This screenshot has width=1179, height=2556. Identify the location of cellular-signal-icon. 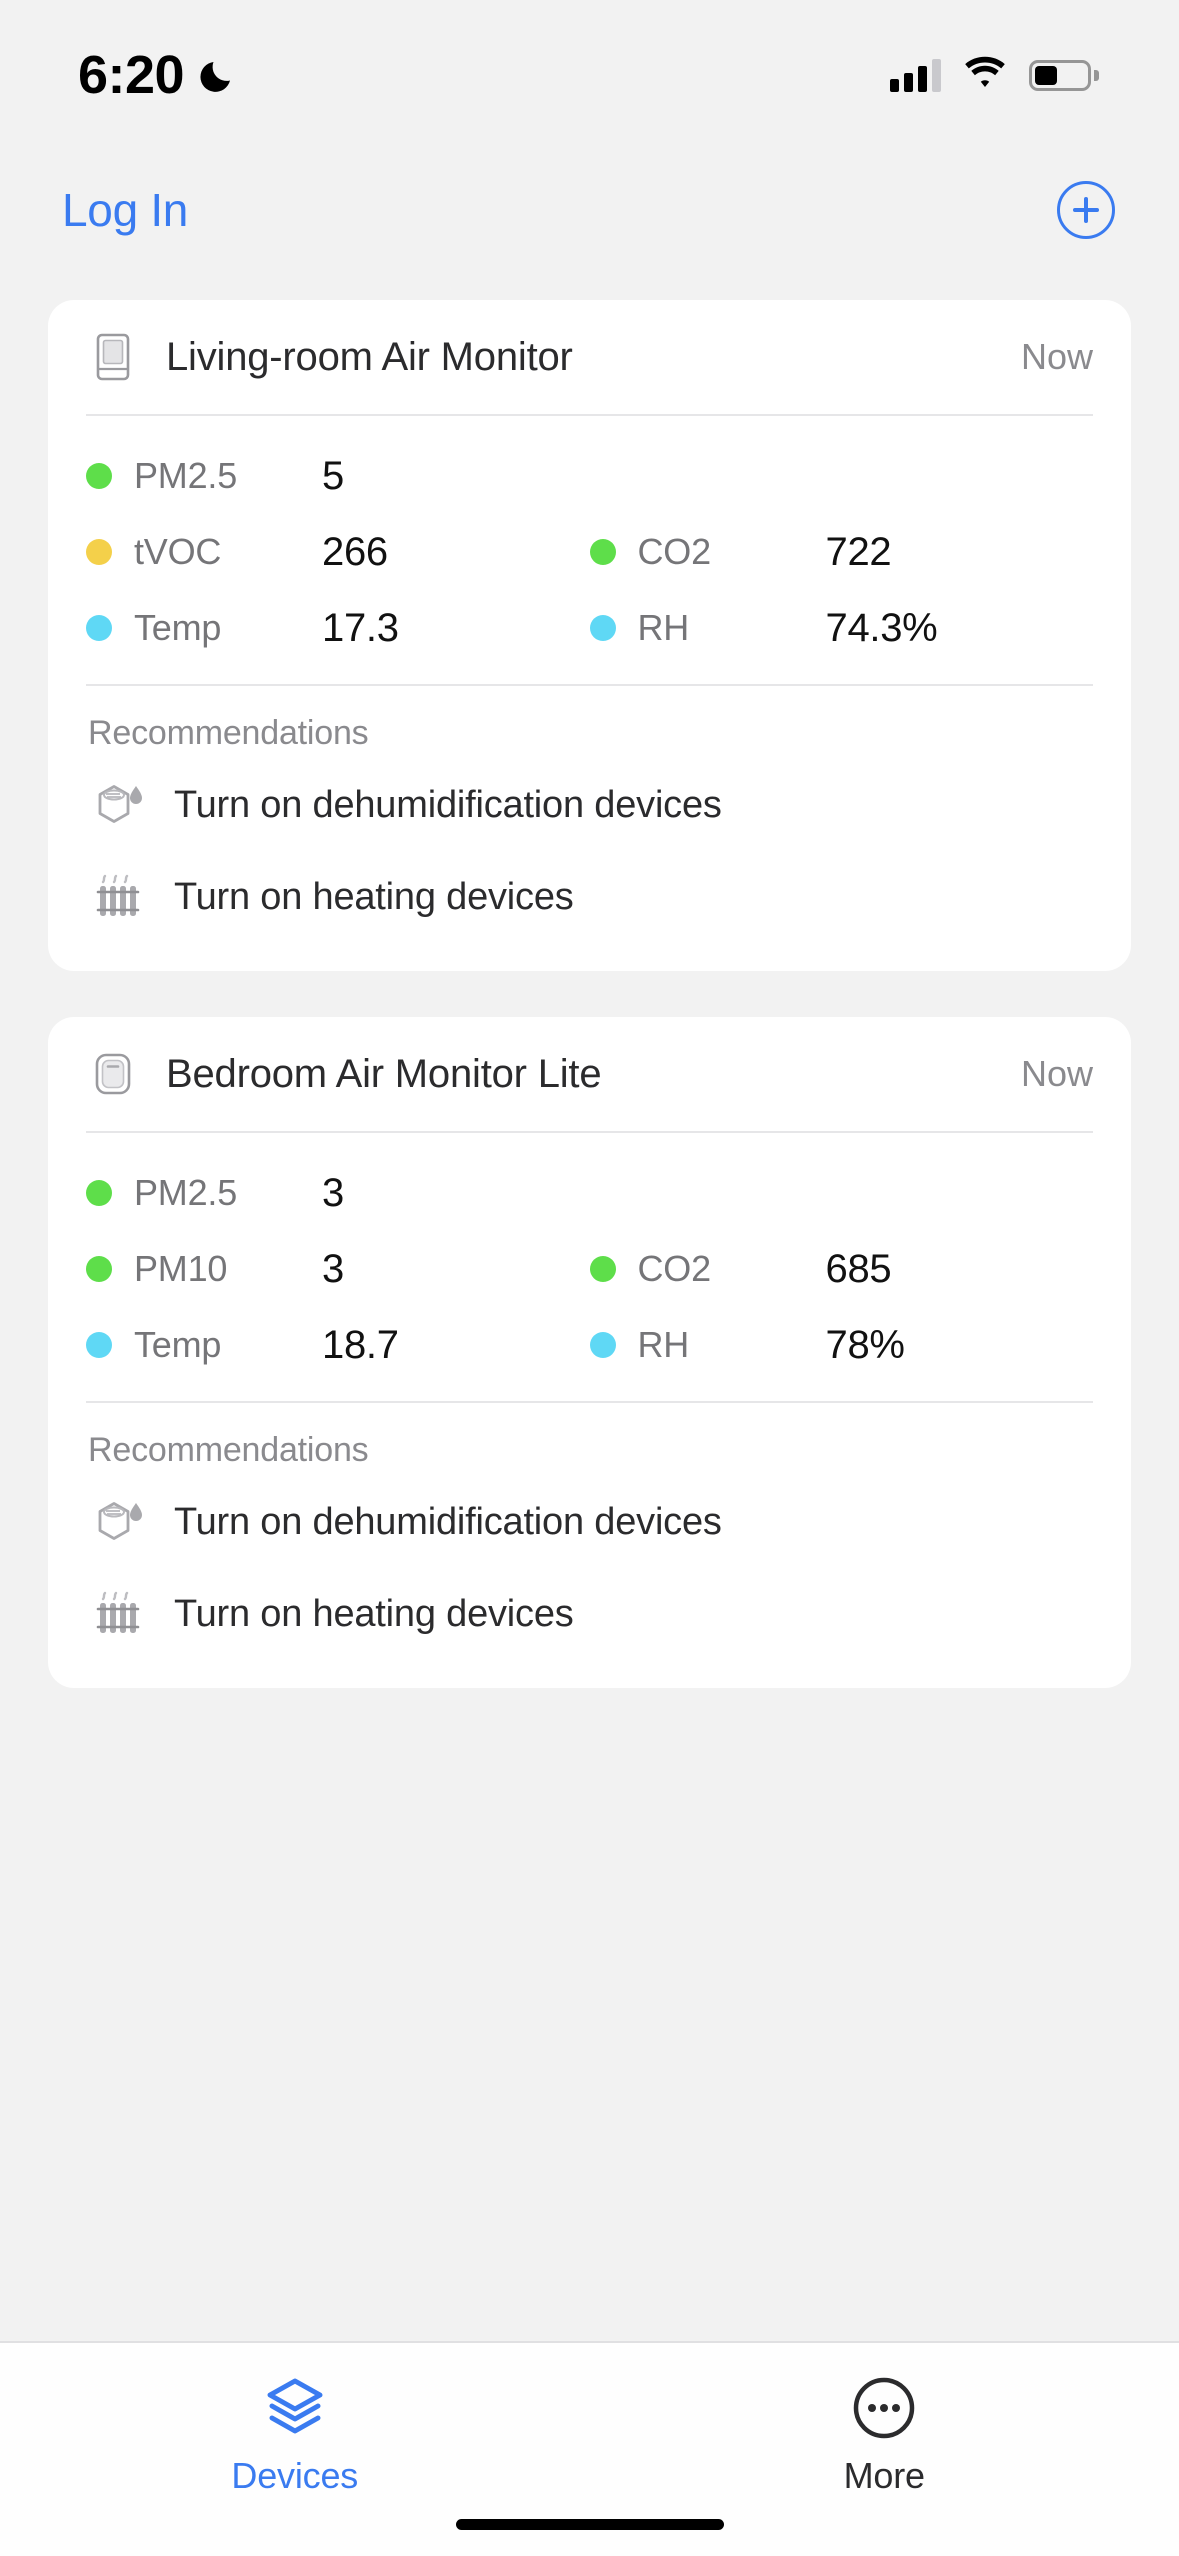
(915, 75).